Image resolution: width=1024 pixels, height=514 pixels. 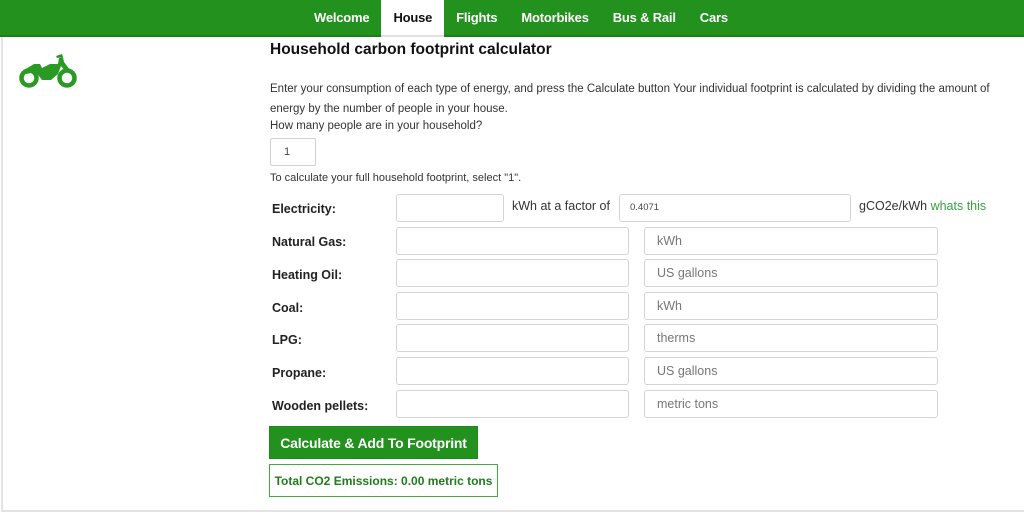 I want to click on coal-label: Coal:, so click(x=288, y=308).